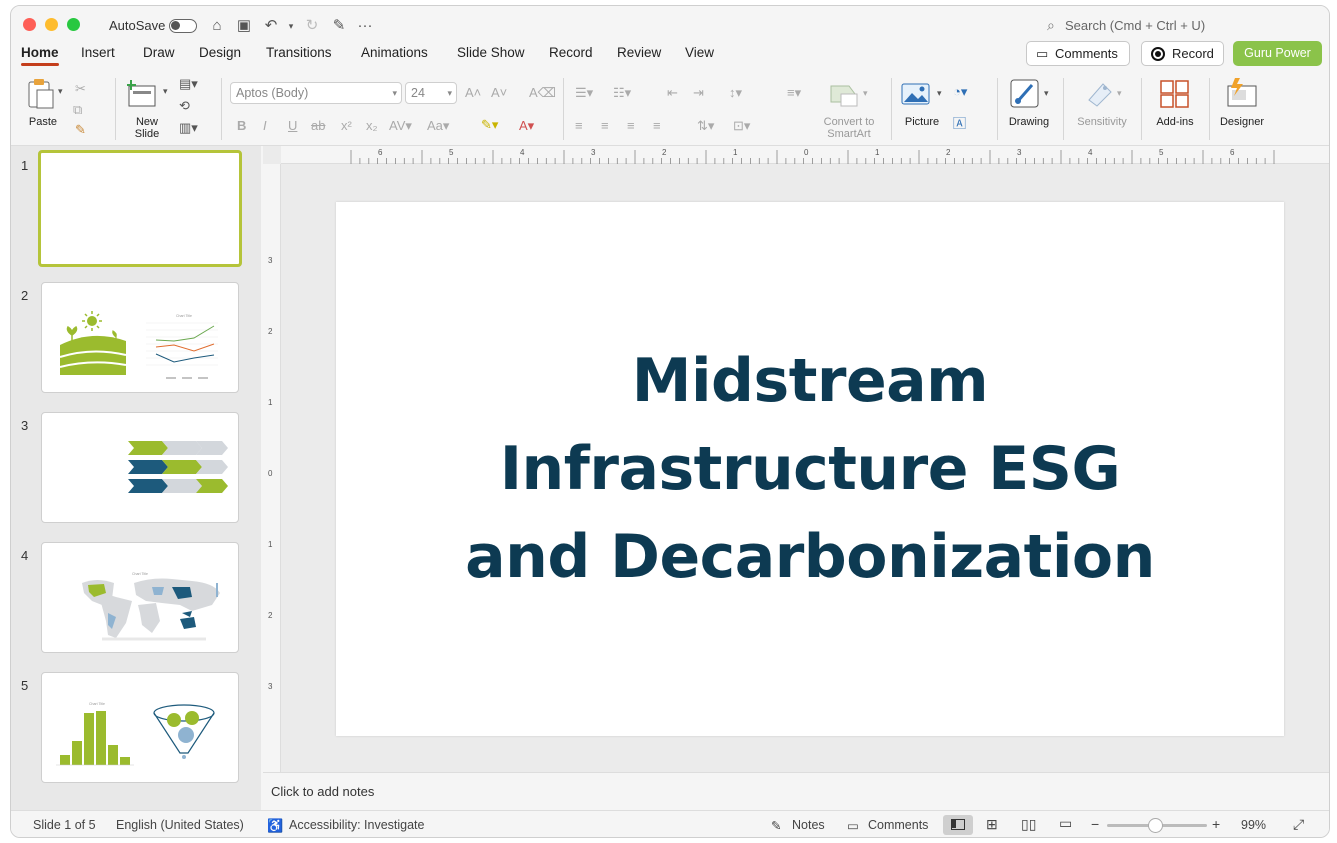 The image size is (1337, 843). I want to click on autosave-toggle, so click(183, 26).